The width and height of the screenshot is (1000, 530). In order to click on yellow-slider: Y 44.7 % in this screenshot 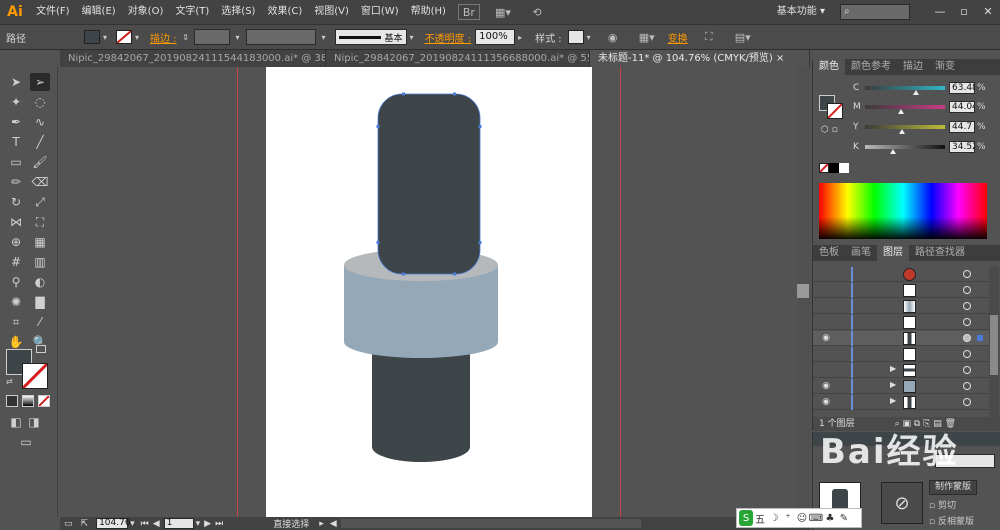, I will do `click(919, 127)`.